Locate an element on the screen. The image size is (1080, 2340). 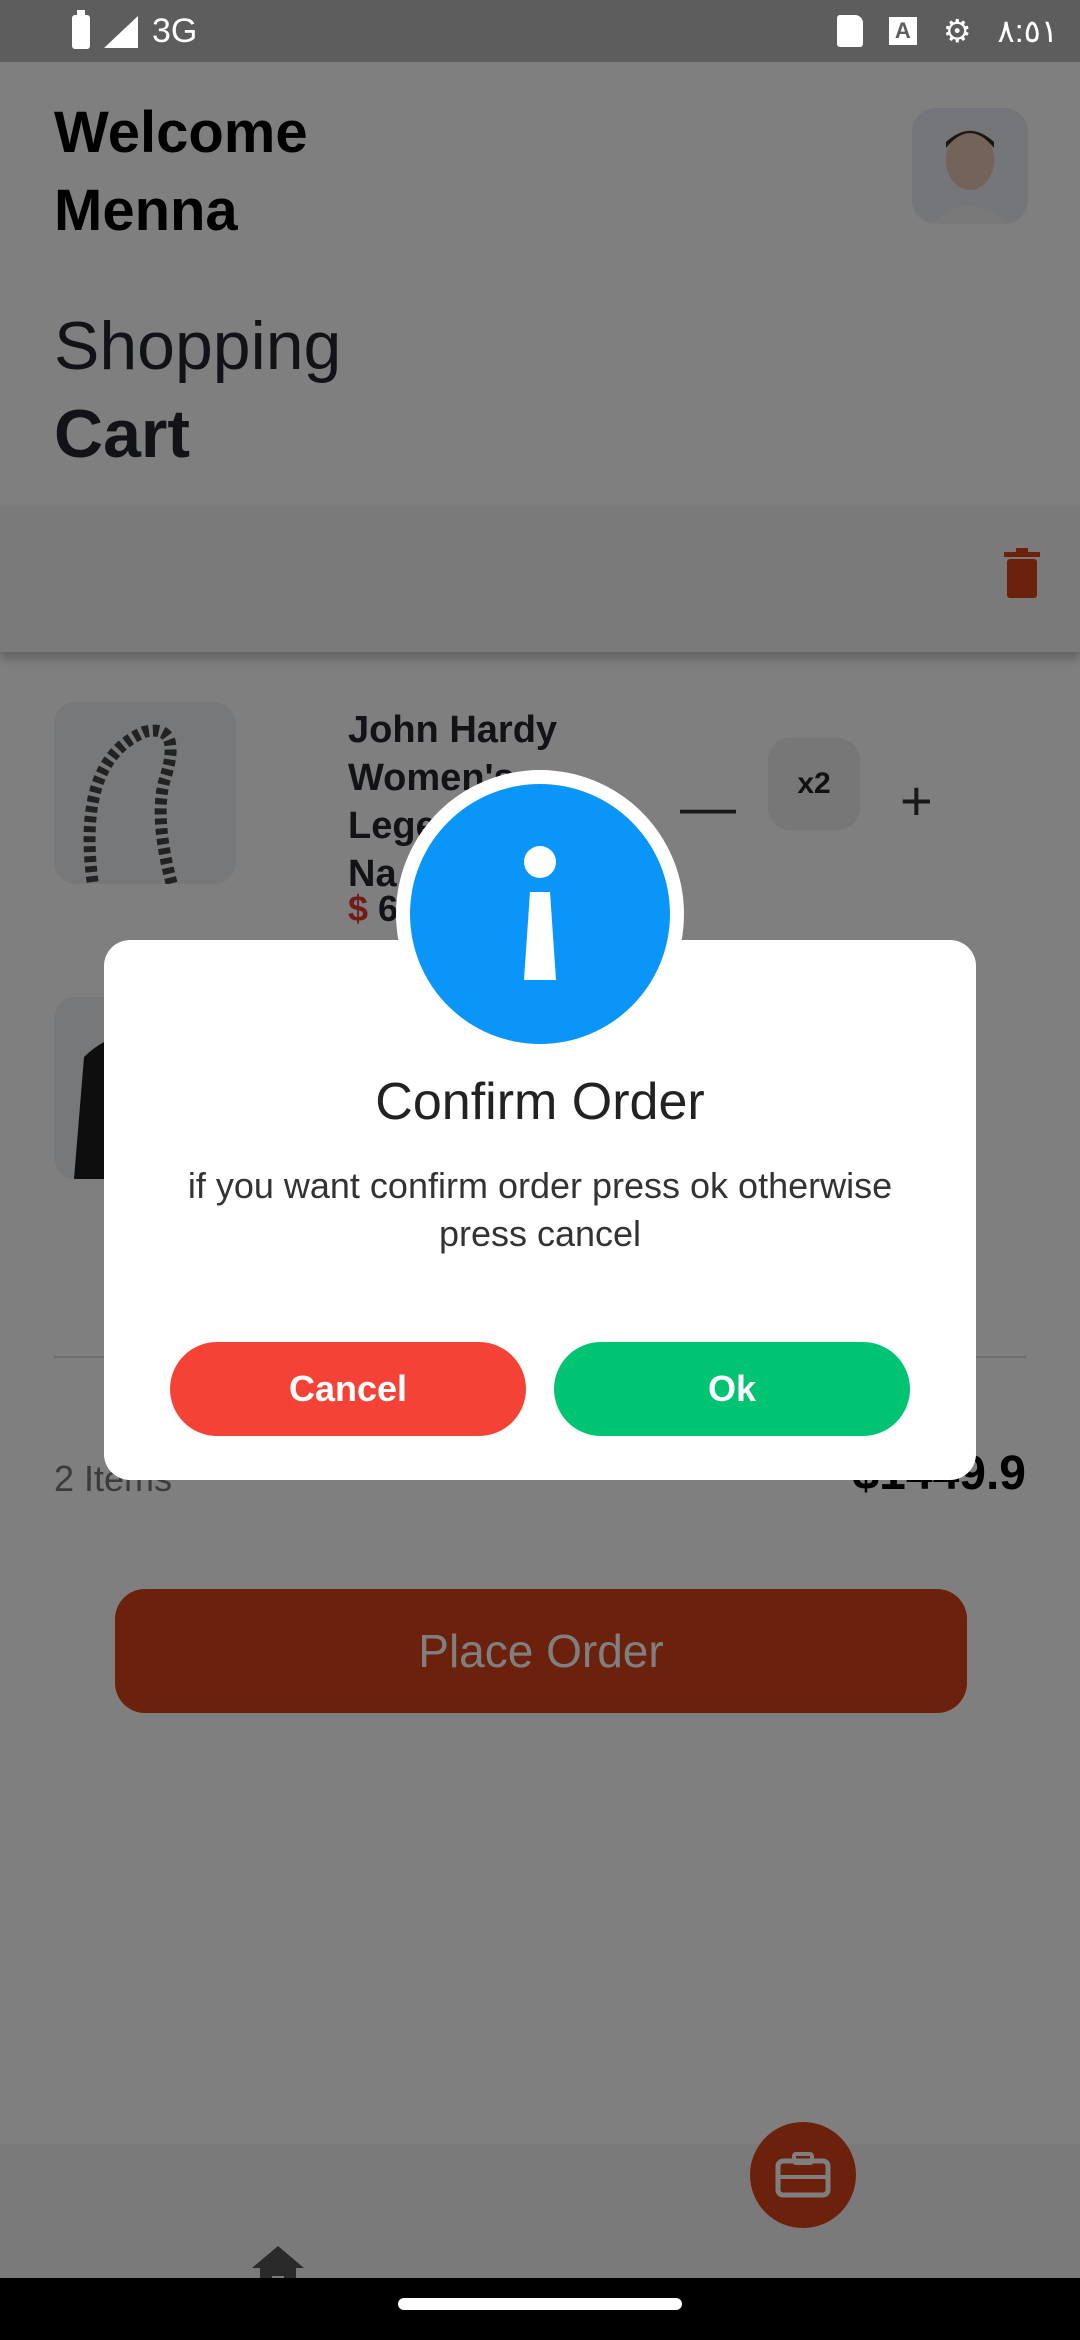
dialog-title: Confirm Order is located at coordinates (540, 1102).